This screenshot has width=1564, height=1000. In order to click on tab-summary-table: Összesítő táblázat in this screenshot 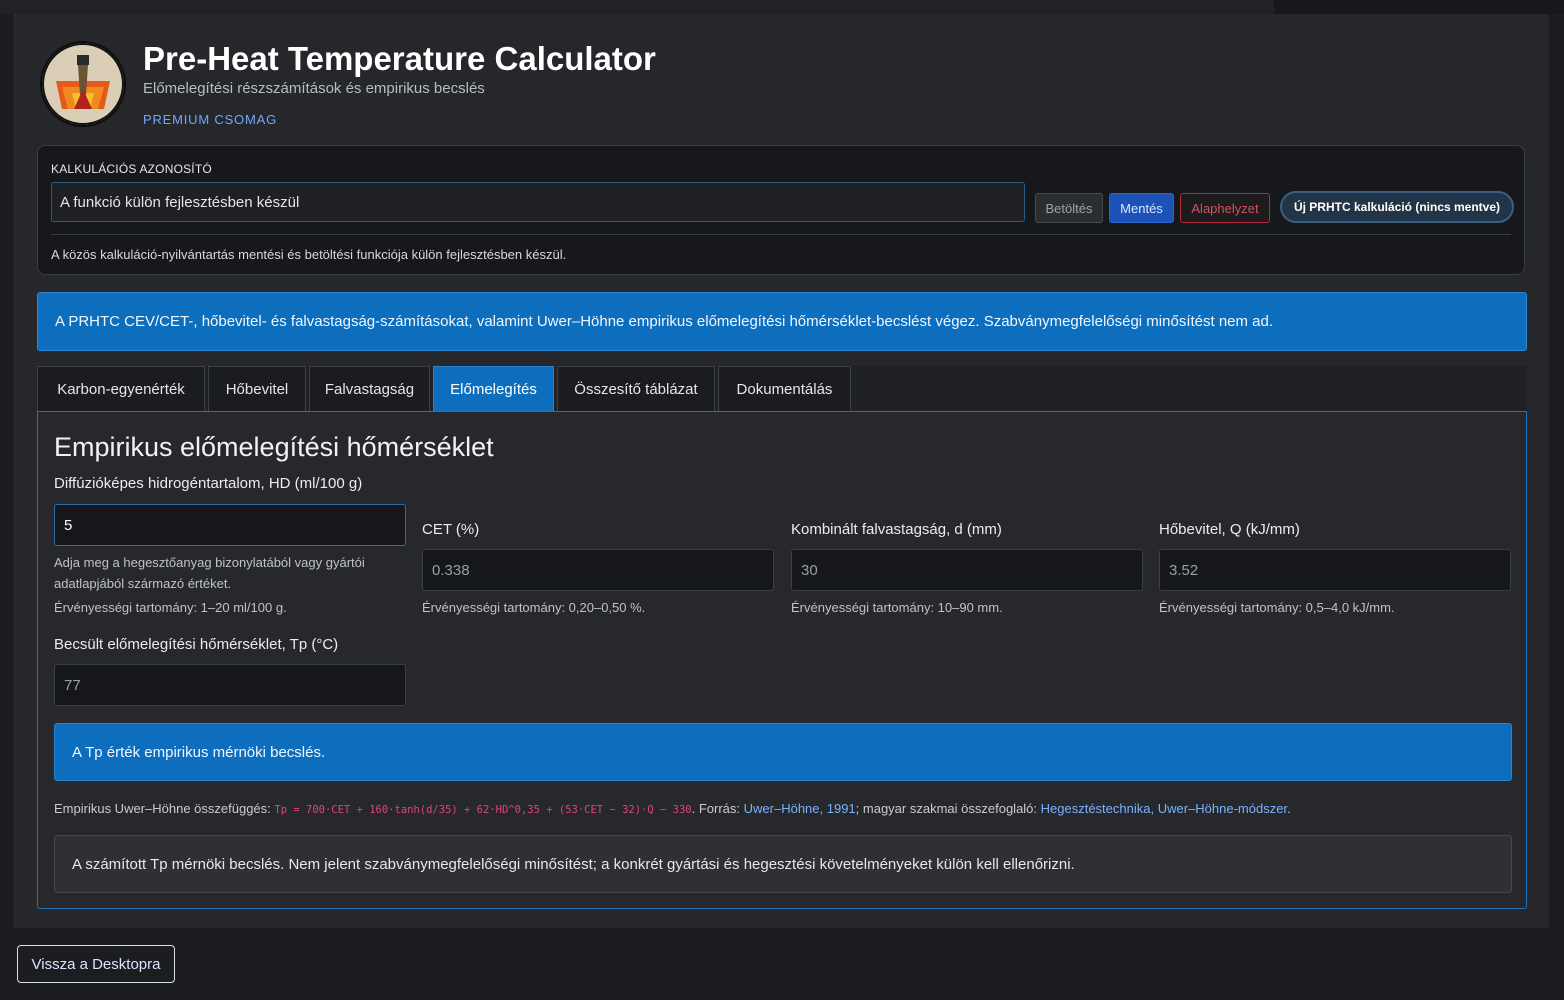, I will do `click(636, 388)`.